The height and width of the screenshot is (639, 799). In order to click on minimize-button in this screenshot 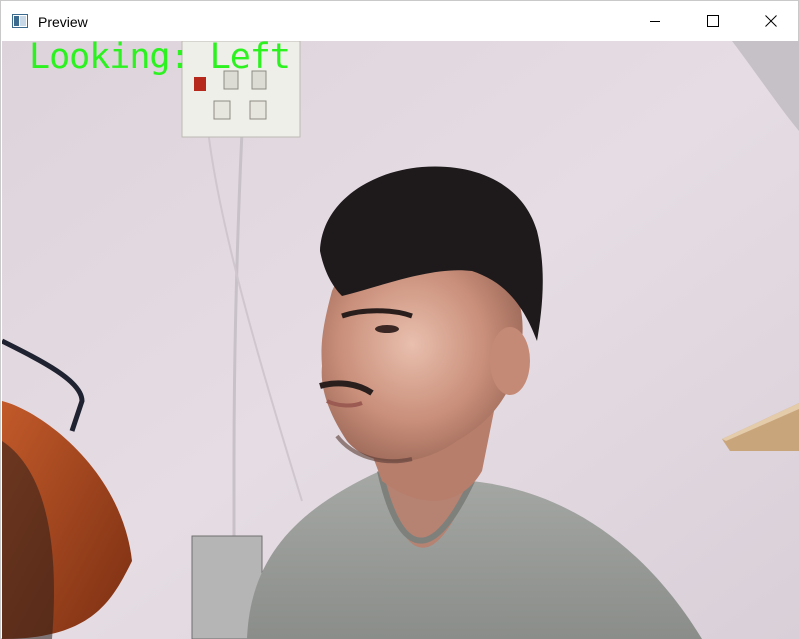, I will do `click(655, 21)`.